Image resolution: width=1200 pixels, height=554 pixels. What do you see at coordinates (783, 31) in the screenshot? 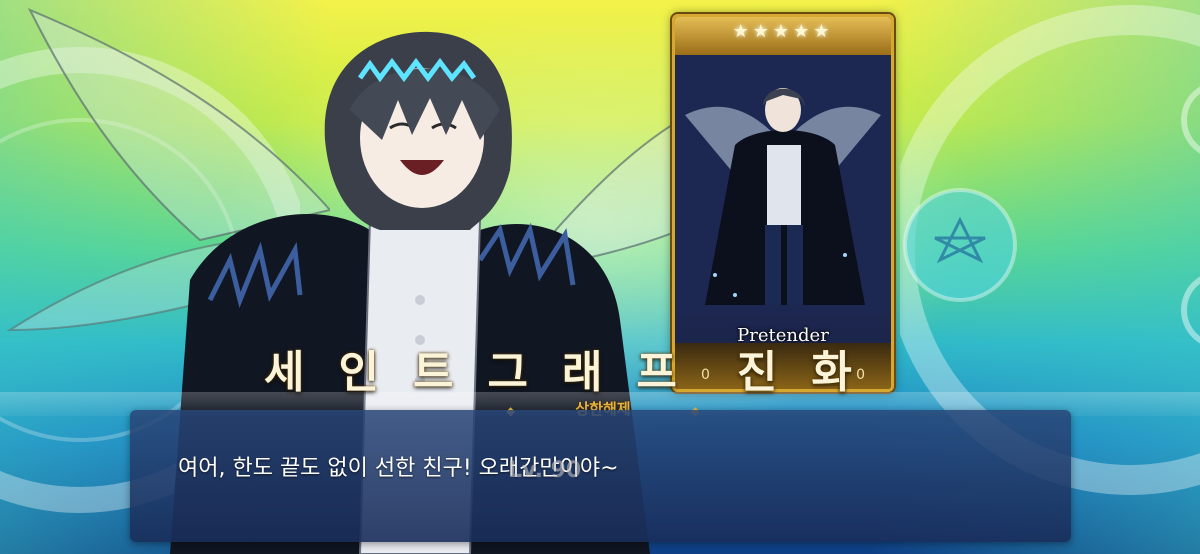
I see `card-rarity-stars: ★★★★★` at bounding box center [783, 31].